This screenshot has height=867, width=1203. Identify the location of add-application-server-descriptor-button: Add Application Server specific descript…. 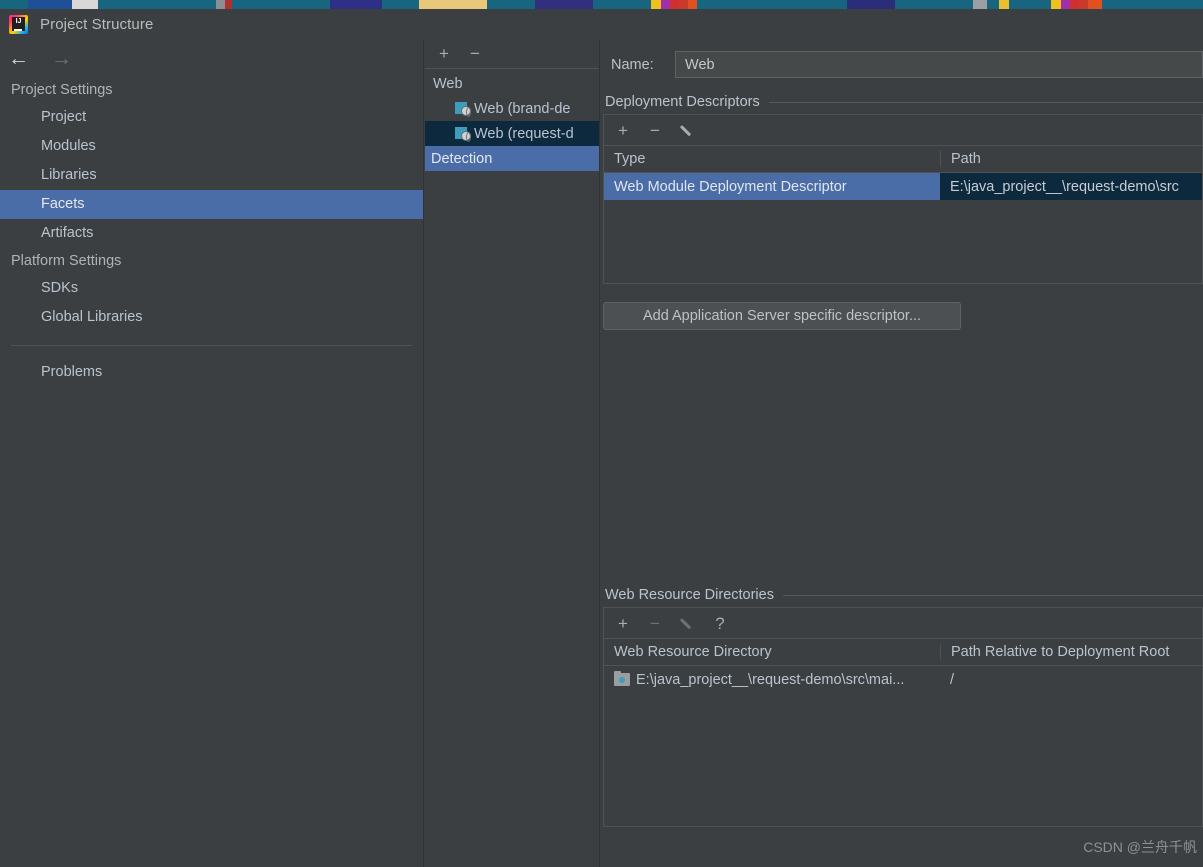
(782, 316).